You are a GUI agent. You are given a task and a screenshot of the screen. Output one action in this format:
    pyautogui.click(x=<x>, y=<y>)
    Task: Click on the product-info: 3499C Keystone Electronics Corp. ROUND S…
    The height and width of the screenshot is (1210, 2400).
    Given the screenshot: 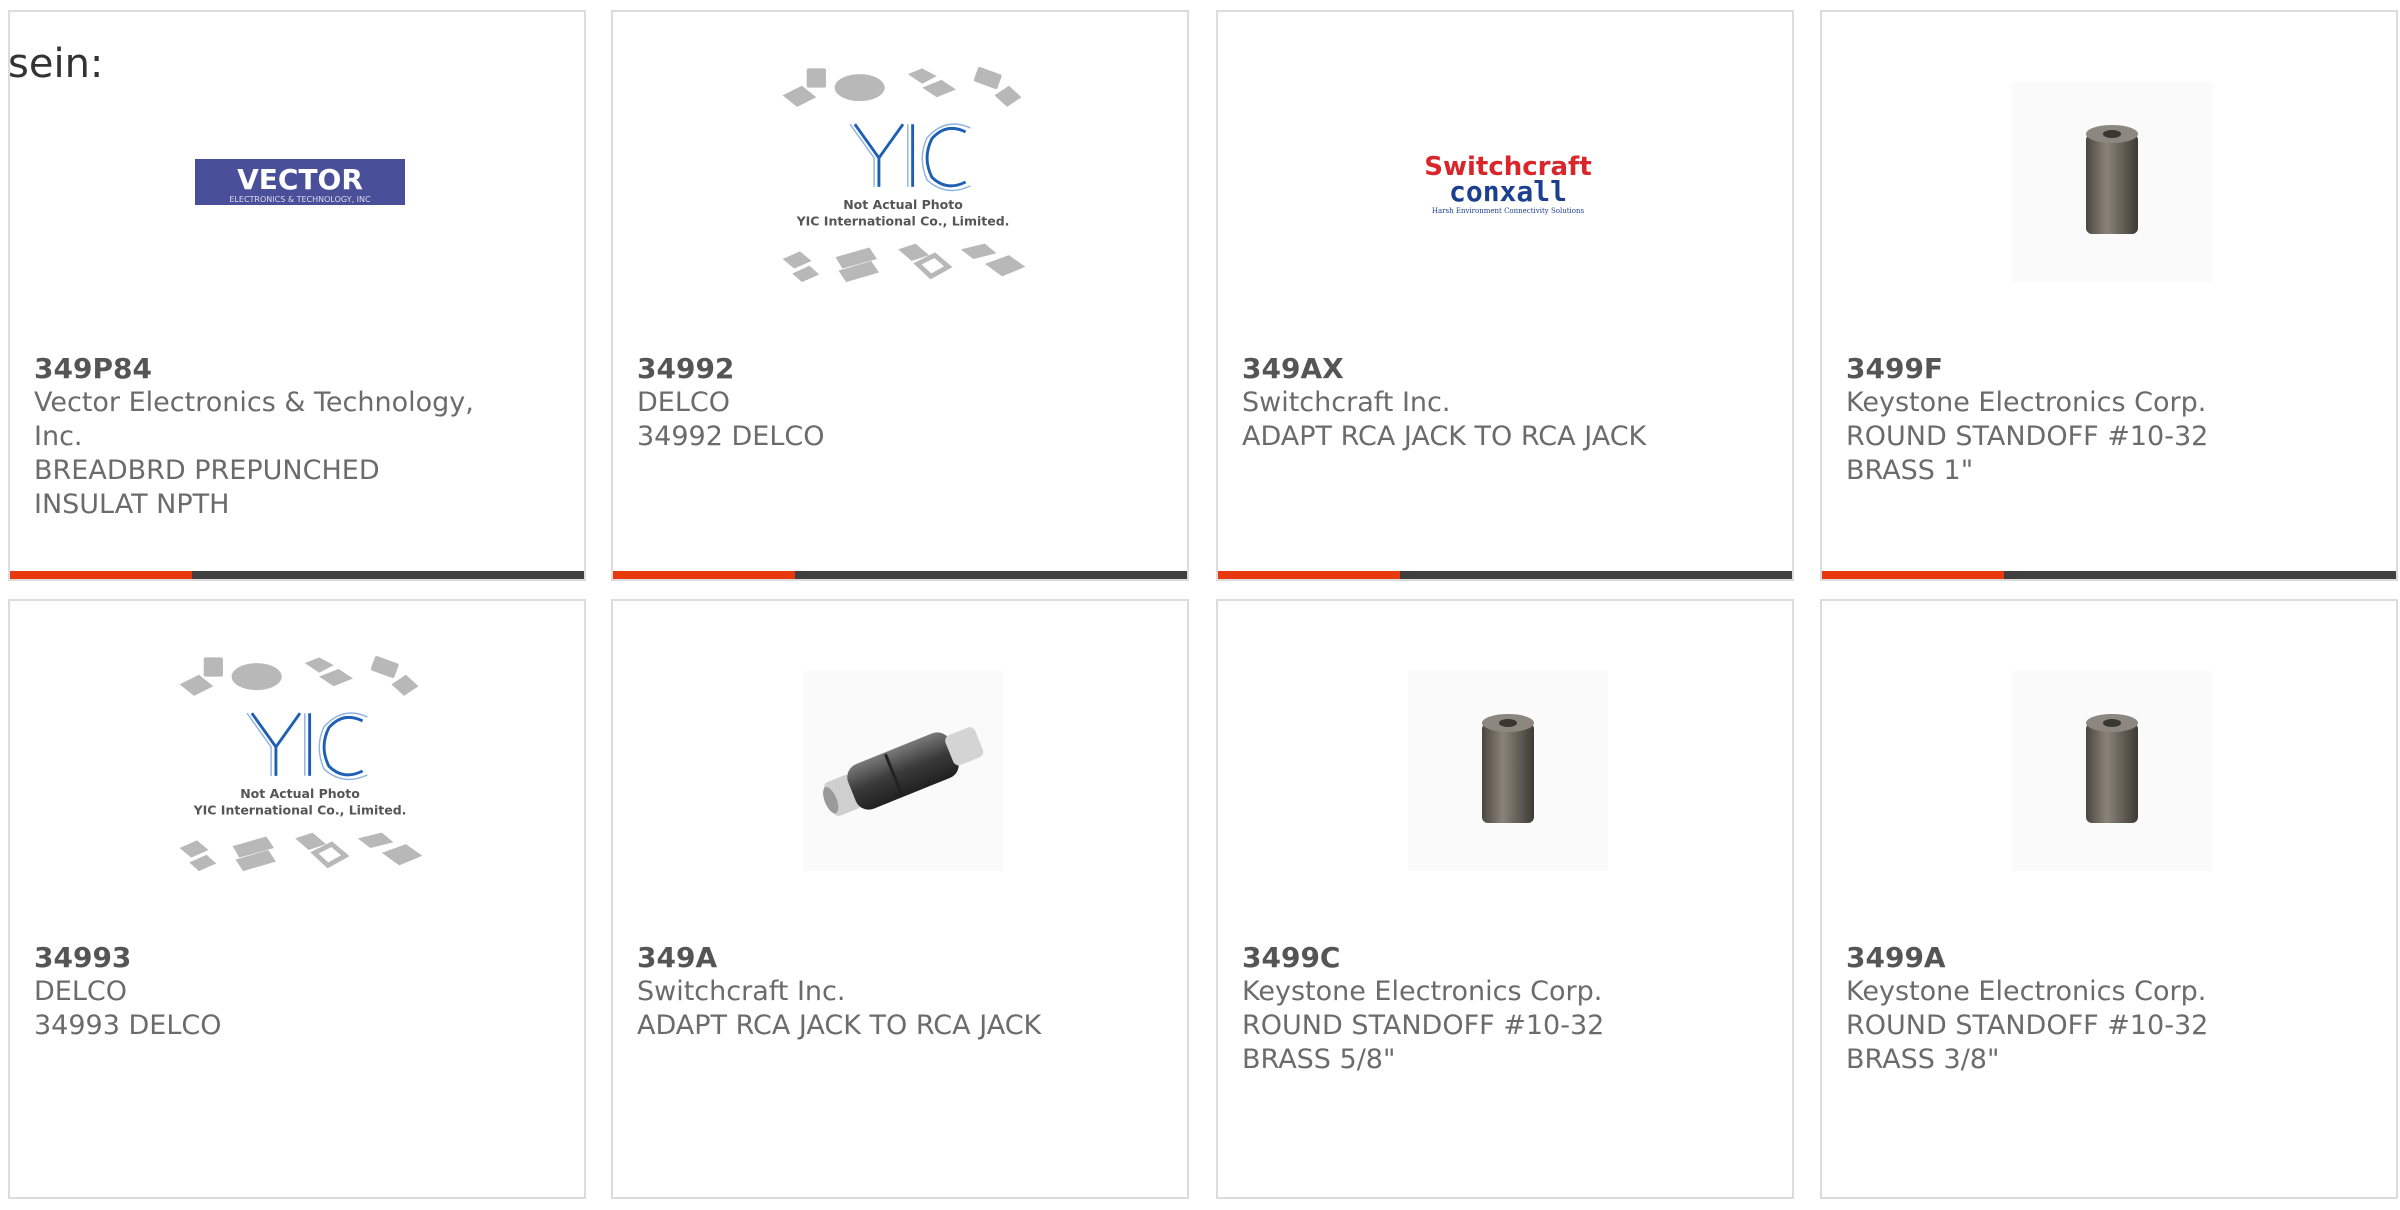 What is the action you would take?
    pyautogui.click(x=1472, y=1009)
    